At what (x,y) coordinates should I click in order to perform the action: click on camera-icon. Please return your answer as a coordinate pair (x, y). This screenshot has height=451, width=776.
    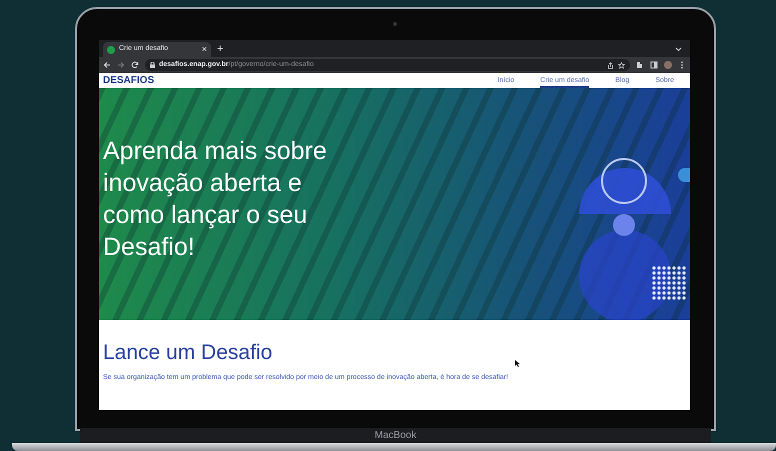
    Looking at the image, I should click on (395, 24).